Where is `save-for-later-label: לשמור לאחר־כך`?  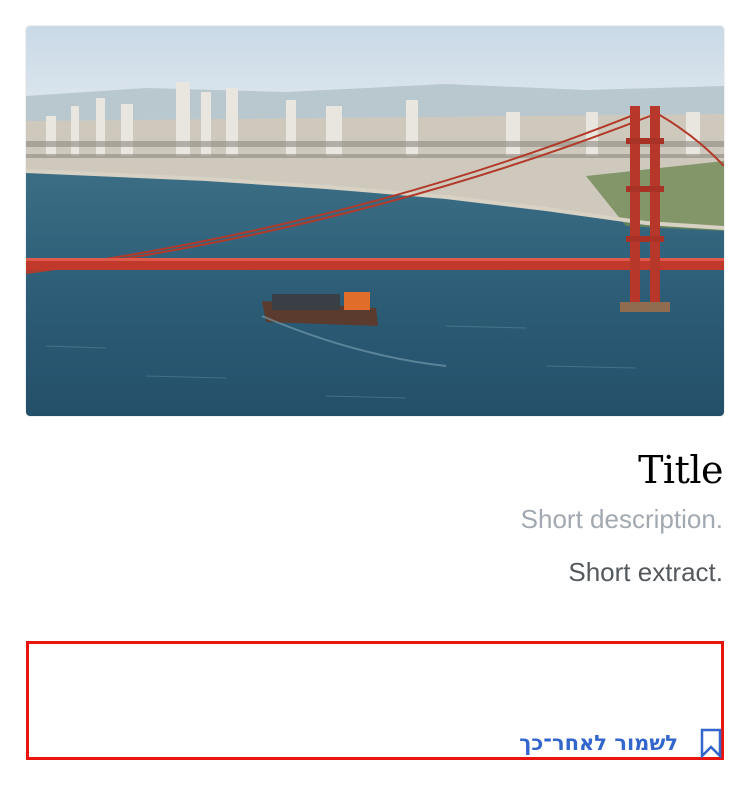
save-for-later-label: לשמור לאחר־כך is located at coordinates (598, 743).